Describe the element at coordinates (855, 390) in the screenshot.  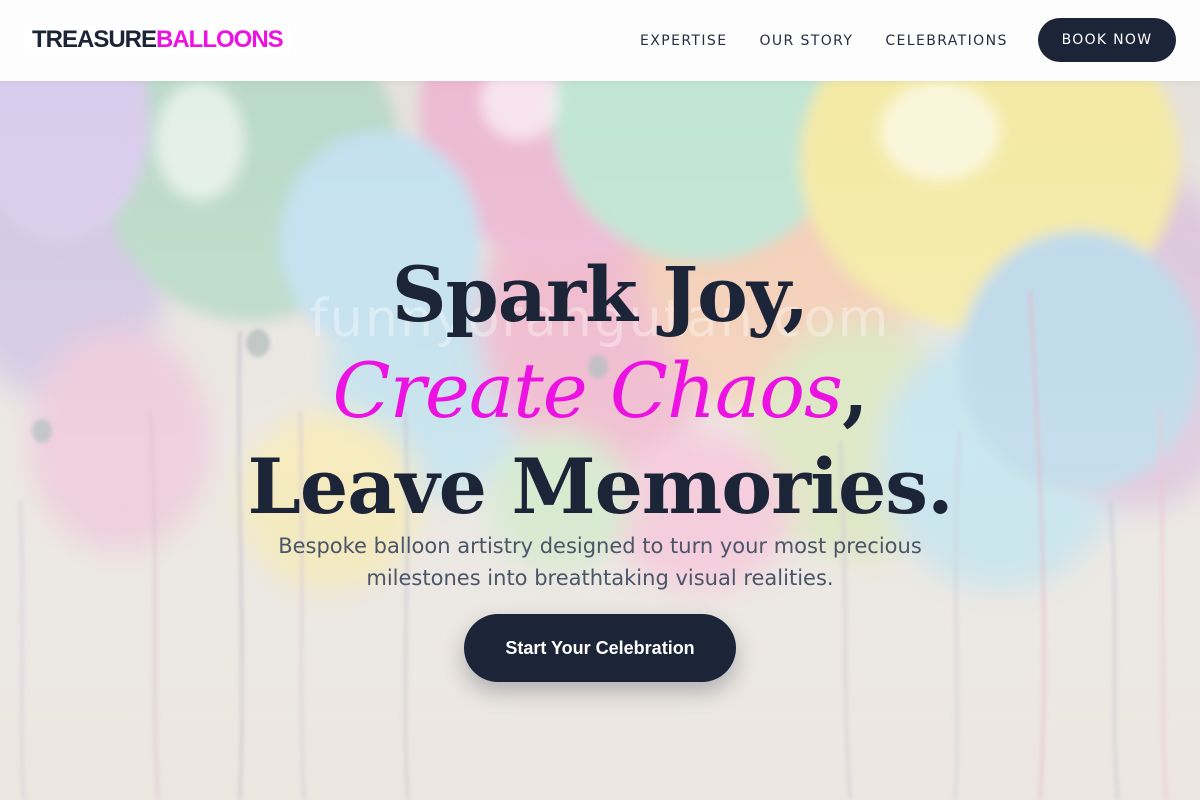
I see `headline-comma: ,` at that location.